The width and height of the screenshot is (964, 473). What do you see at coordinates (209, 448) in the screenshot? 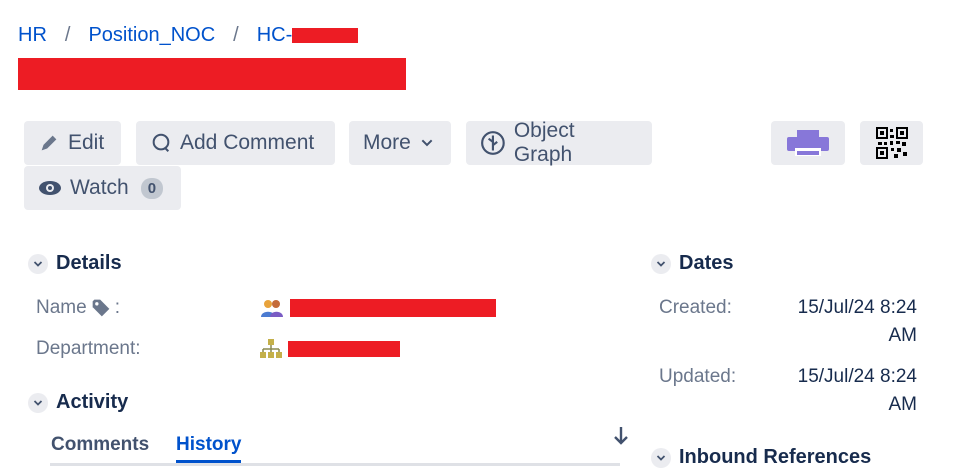
I see `tab-history: History` at bounding box center [209, 448].